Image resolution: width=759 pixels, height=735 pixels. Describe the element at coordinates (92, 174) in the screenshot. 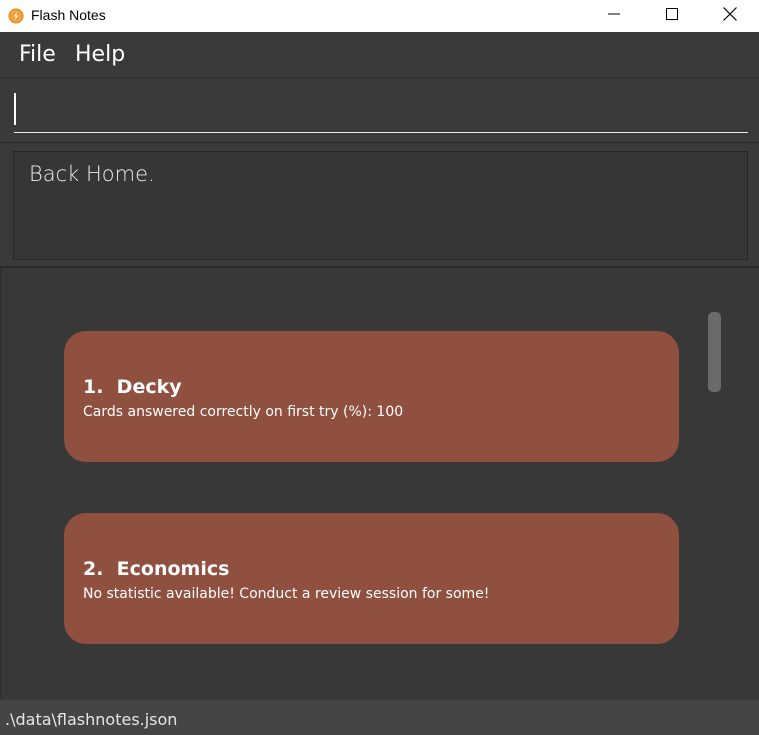

I see `result-text: Back Home.` at that location.